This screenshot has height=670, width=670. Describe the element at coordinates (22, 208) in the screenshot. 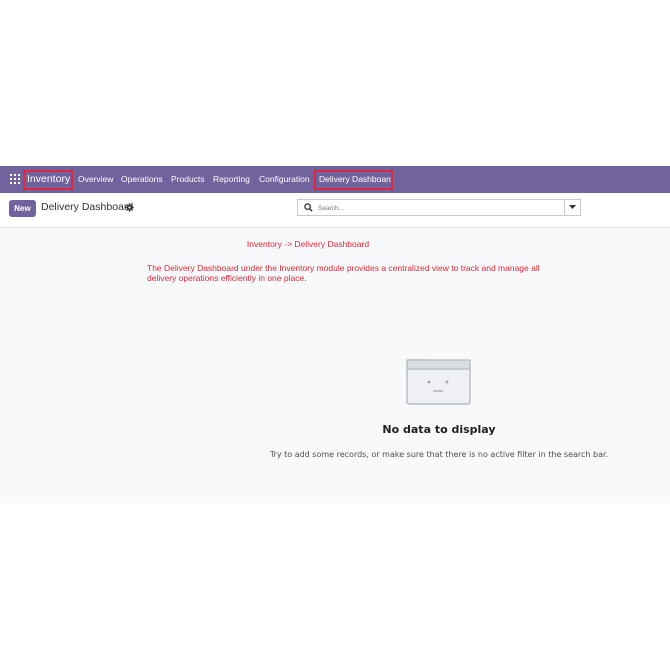

I see `new-button: New` at that location.